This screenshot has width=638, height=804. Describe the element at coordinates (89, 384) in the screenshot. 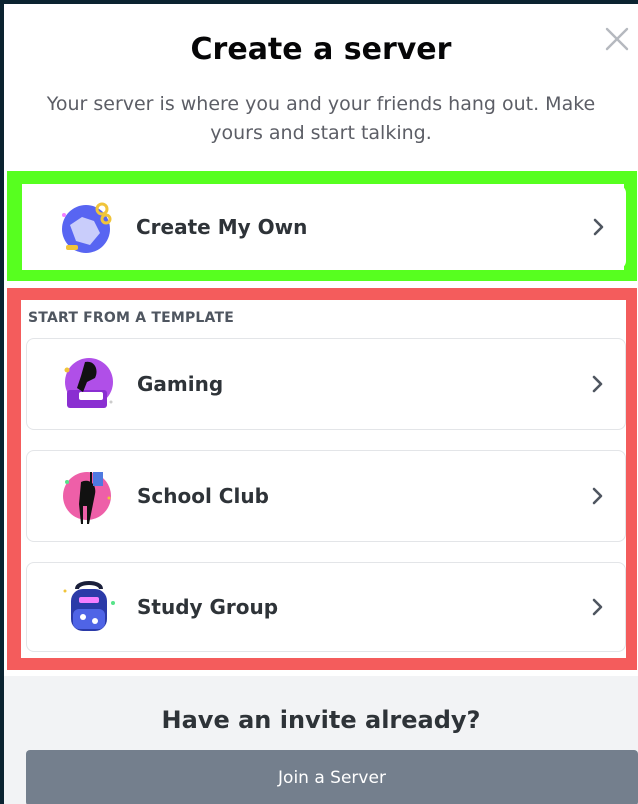

I see `gaming-icon` at that location.